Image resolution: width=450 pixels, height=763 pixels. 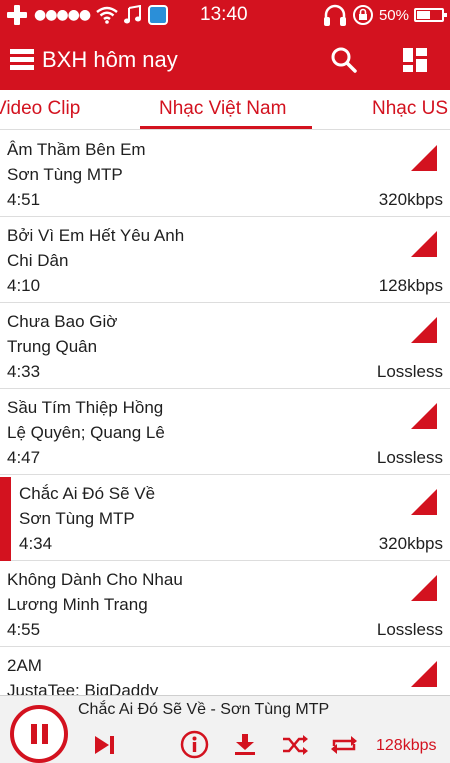 I want to click on tab-indicator, so click(x=226, y=127).